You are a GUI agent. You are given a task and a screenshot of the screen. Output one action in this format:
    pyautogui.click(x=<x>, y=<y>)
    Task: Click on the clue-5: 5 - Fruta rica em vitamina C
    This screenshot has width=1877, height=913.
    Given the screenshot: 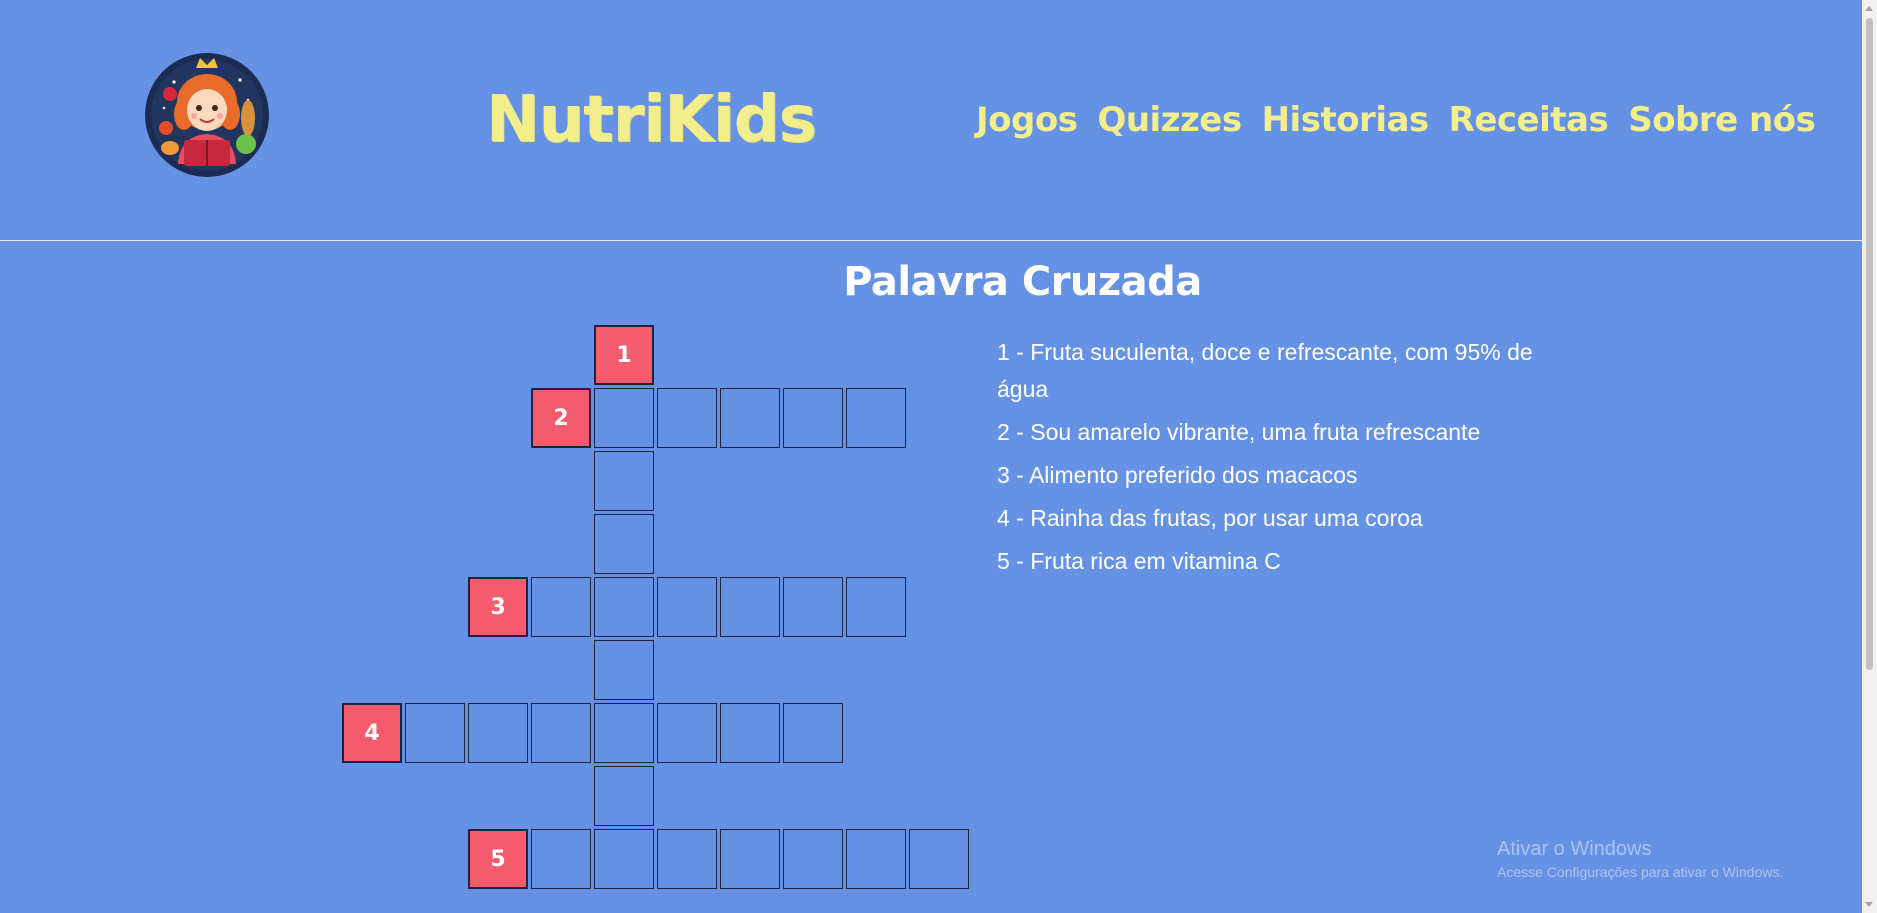 What is the action you would take?
    pyautogui.click(x=1139, y=561)
    